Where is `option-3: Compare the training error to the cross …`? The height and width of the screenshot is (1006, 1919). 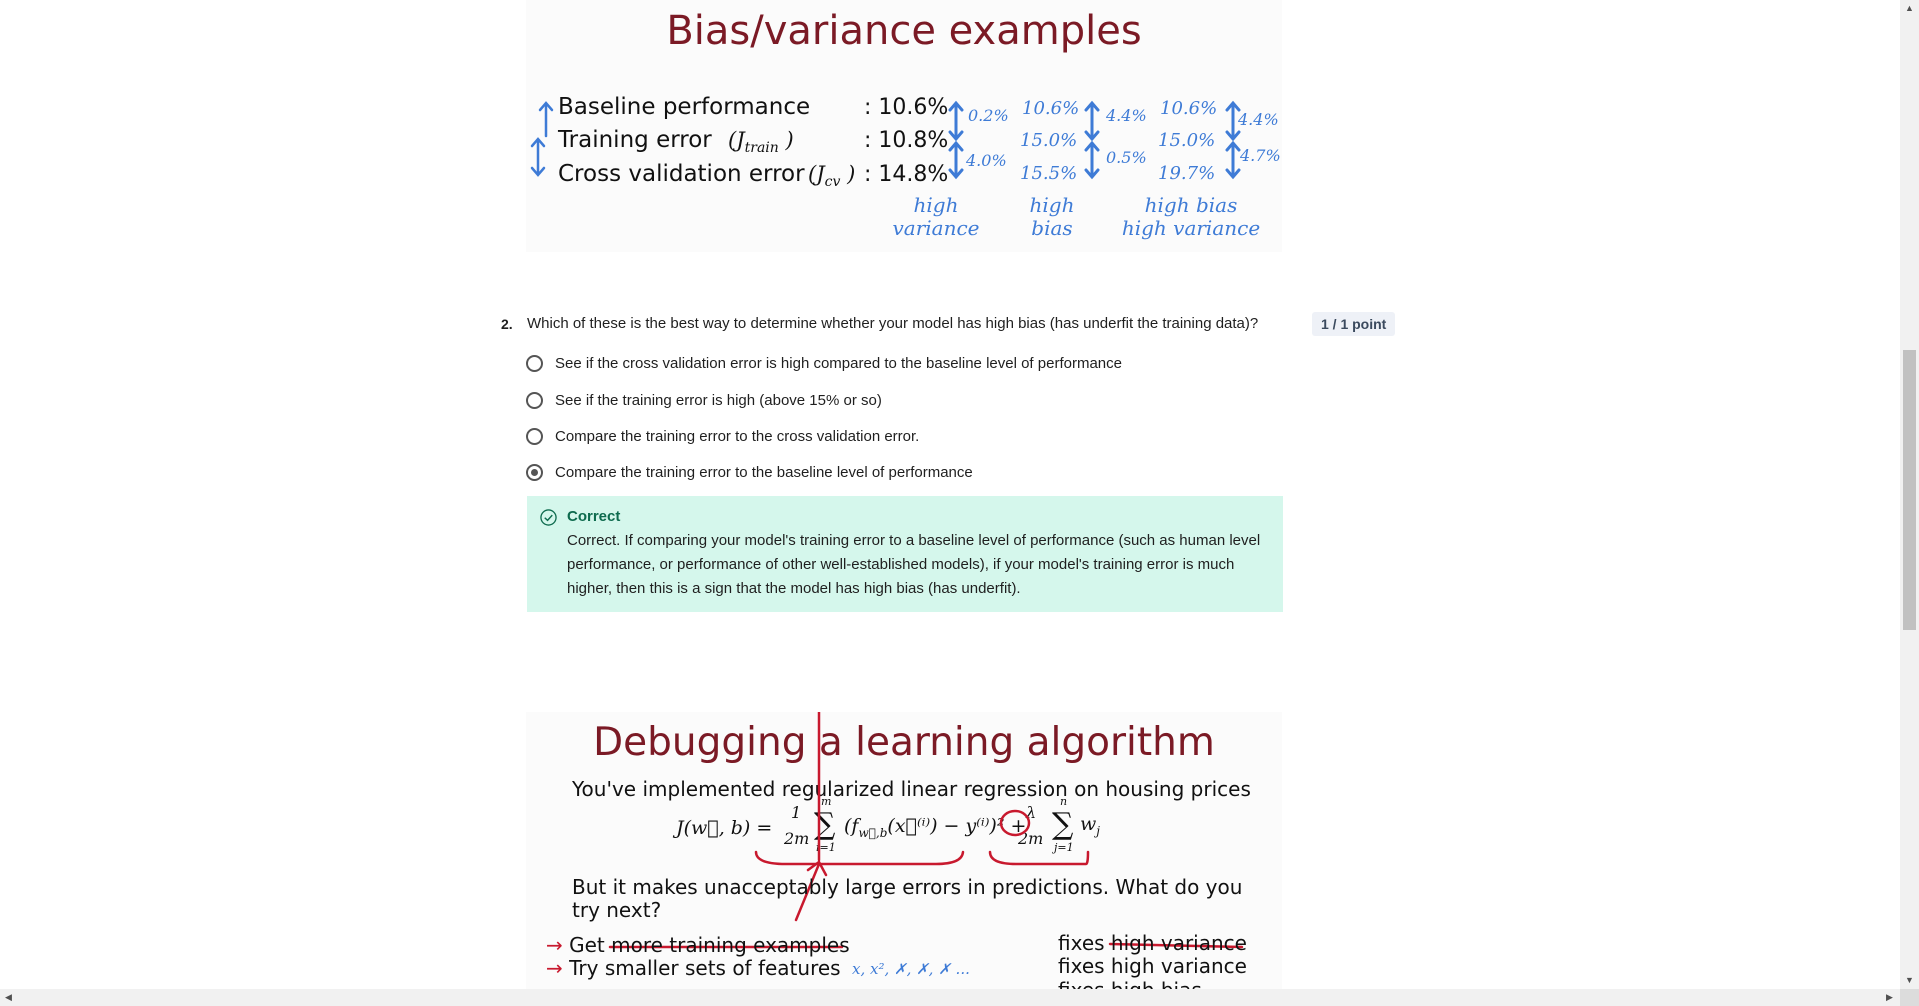 option-3: Compare the training error to the cross … is located at coordinates (722, 436).